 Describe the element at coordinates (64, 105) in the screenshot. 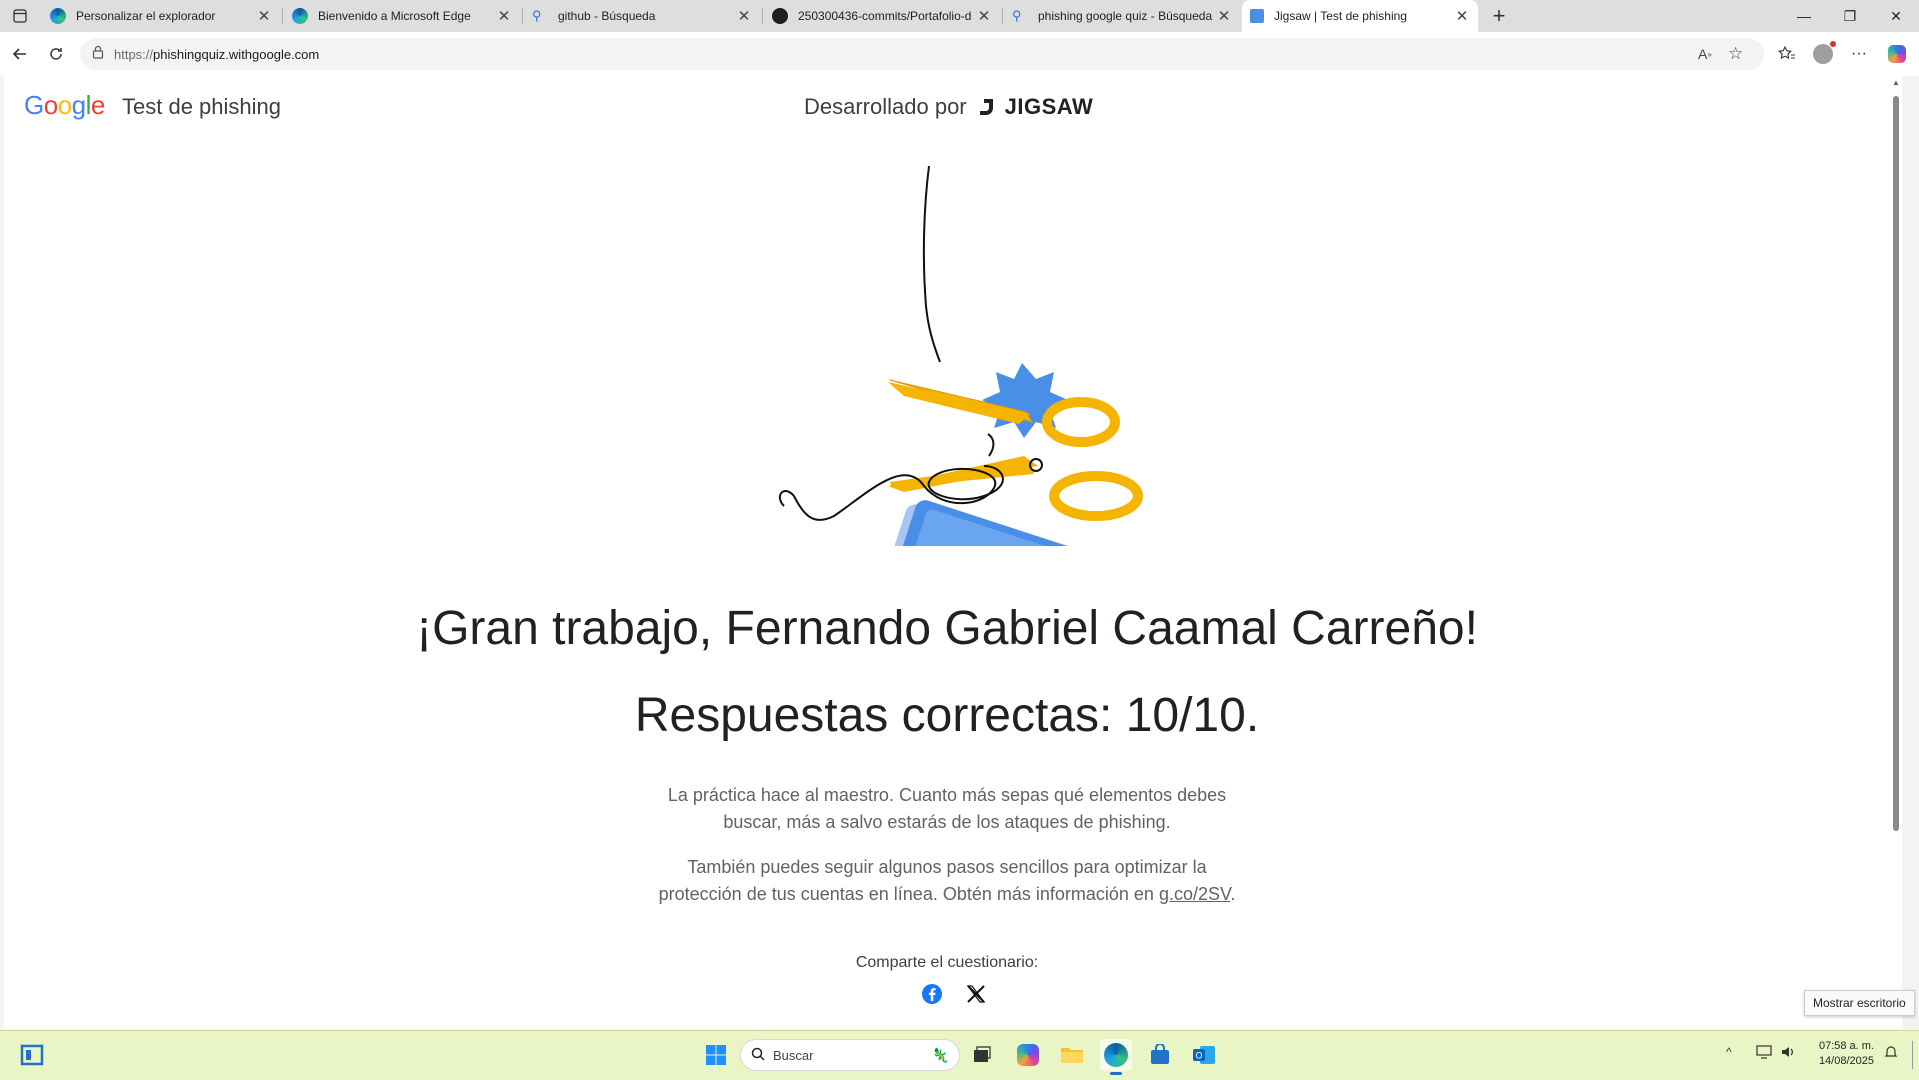

I see `google-logo: Google` at that location.